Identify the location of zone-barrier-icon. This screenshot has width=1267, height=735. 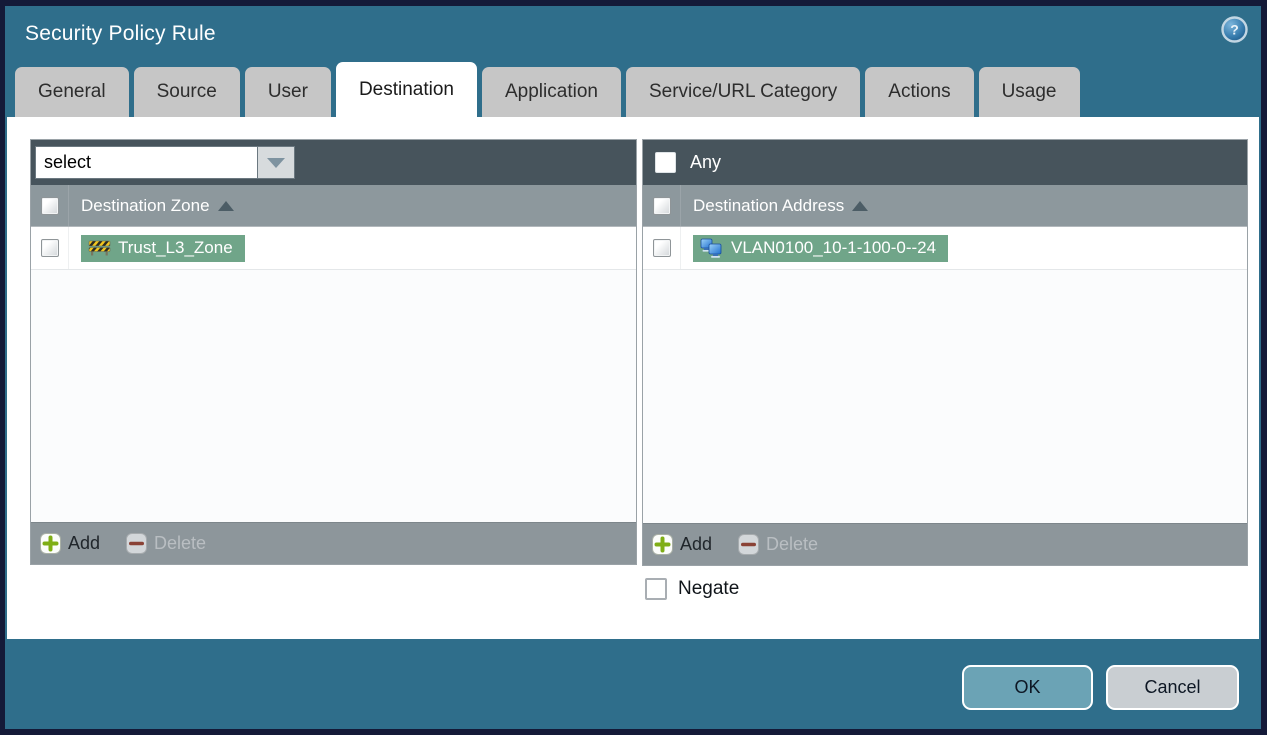
(99, 248).